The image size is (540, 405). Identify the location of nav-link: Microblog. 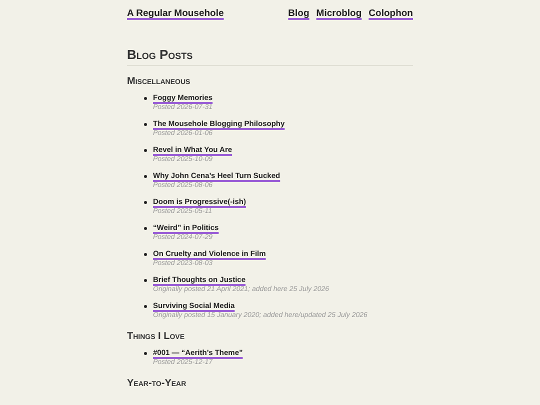
(339, 13).